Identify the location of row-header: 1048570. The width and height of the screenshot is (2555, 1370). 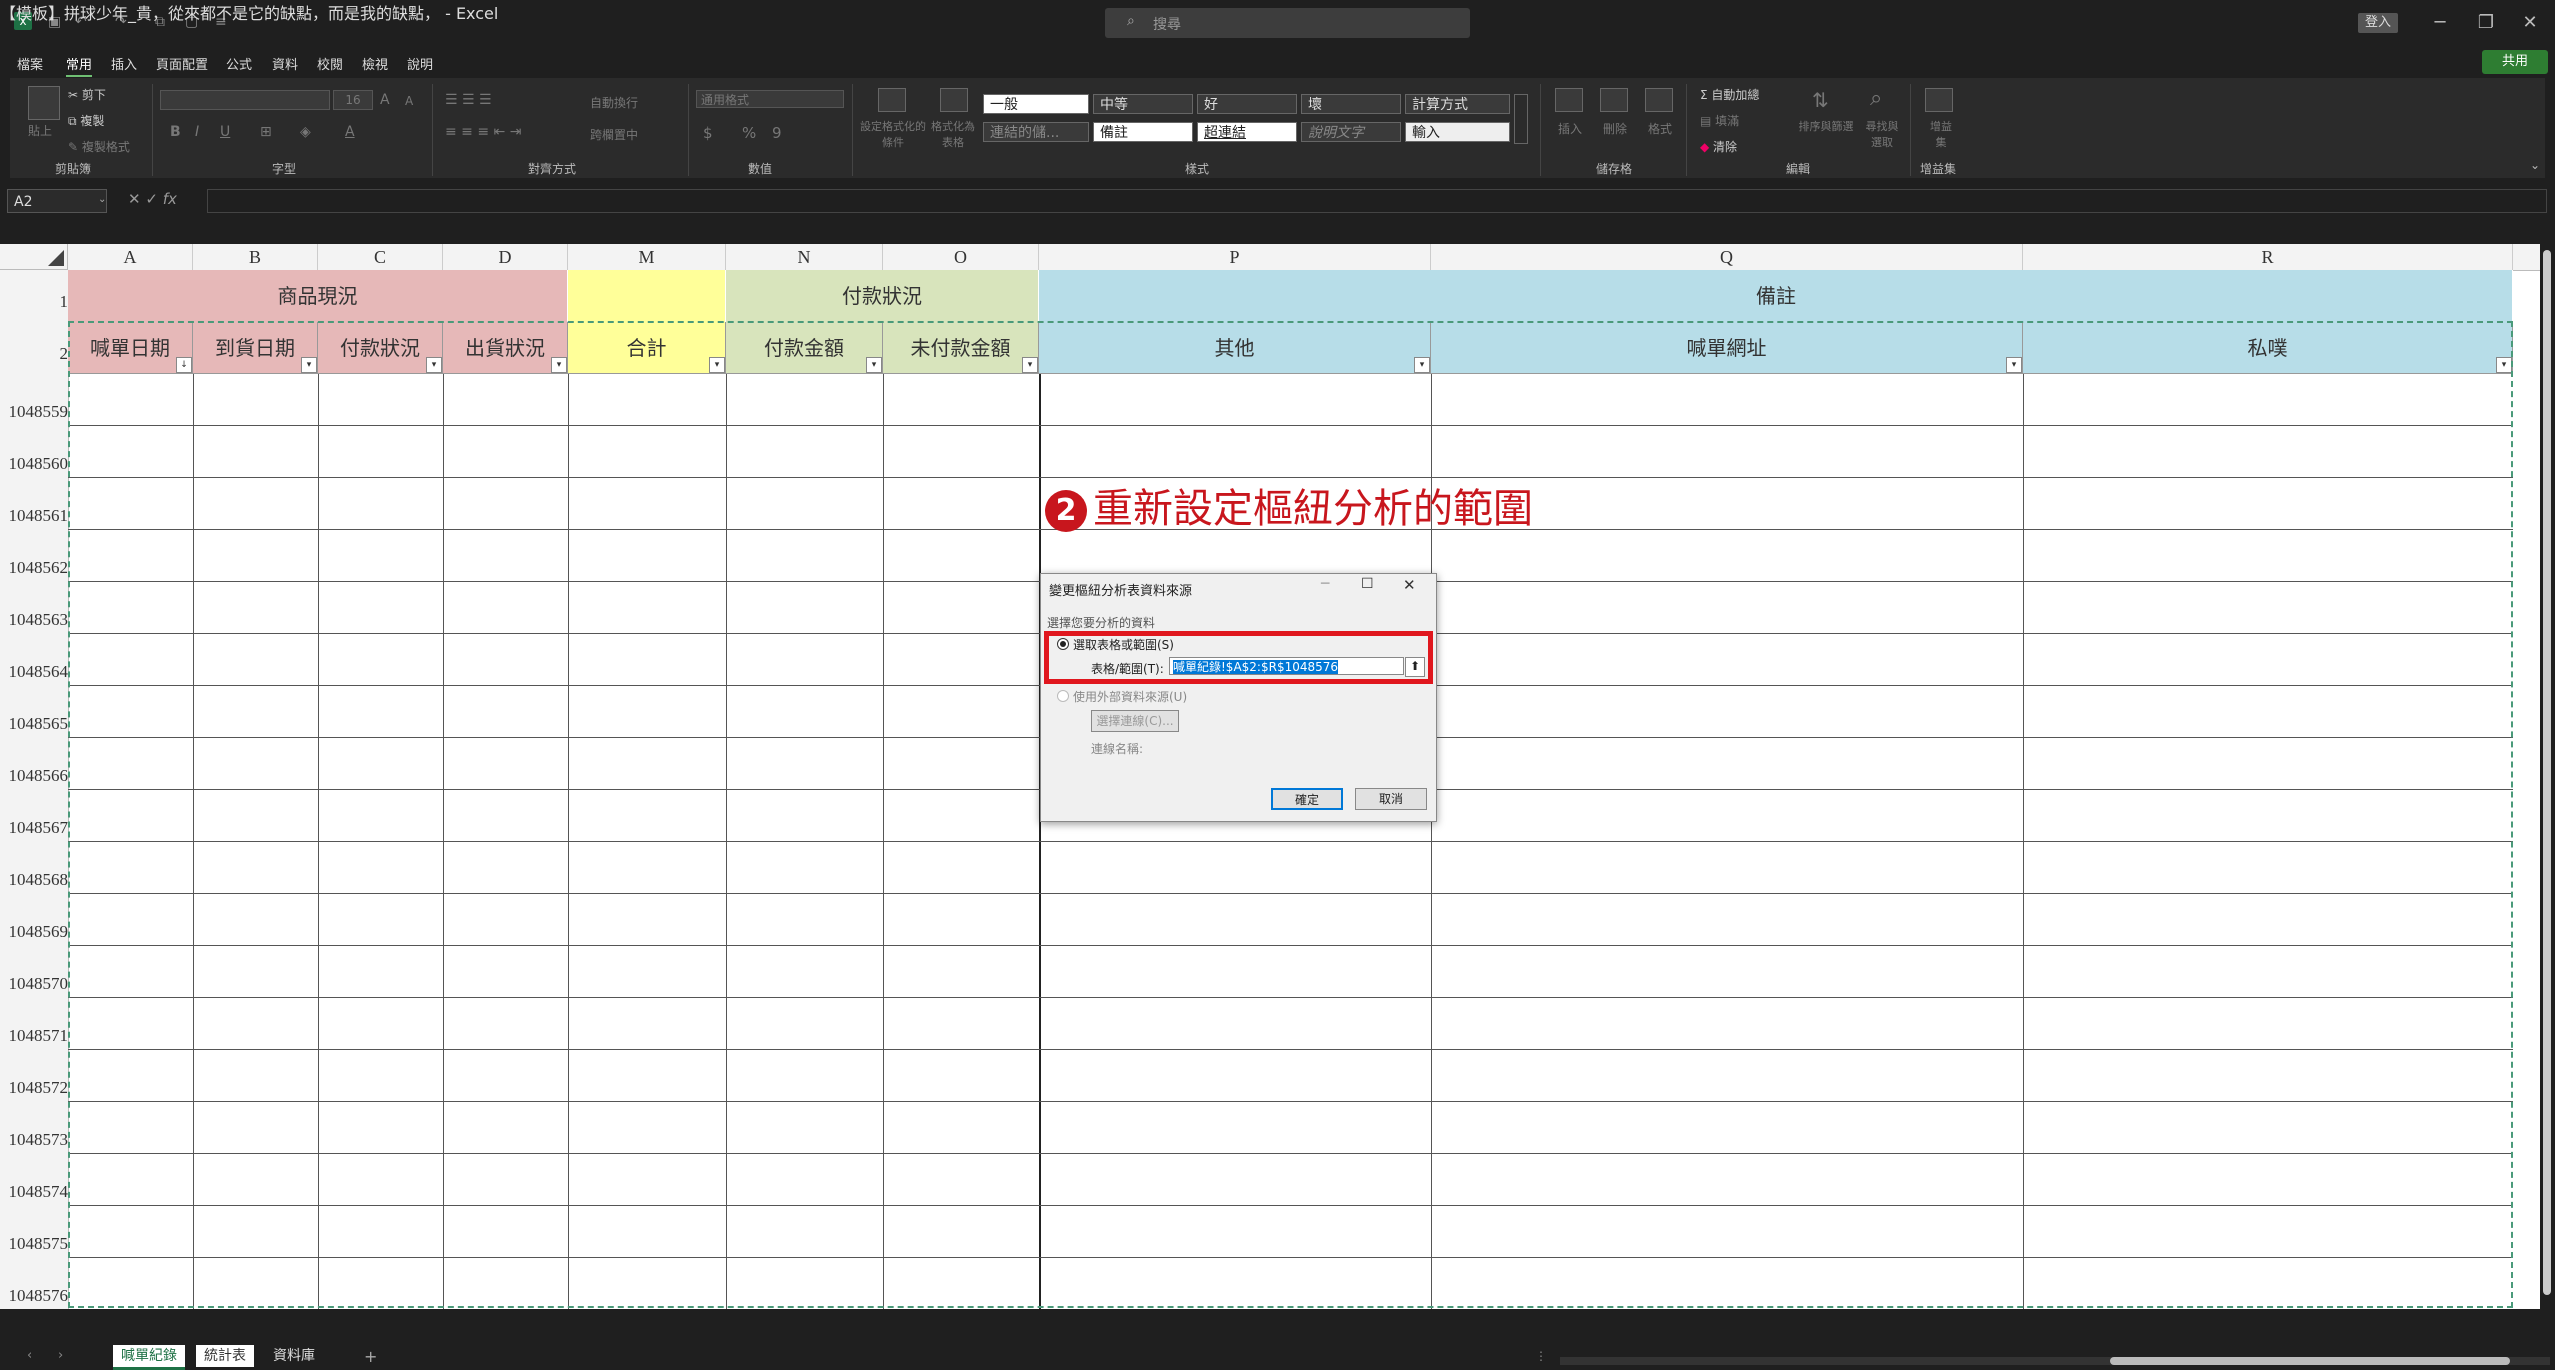
(34, 984).